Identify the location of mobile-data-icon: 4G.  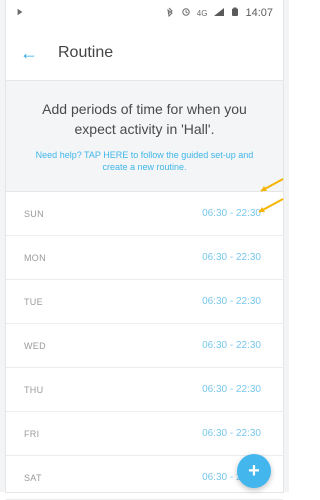
(202, 13).